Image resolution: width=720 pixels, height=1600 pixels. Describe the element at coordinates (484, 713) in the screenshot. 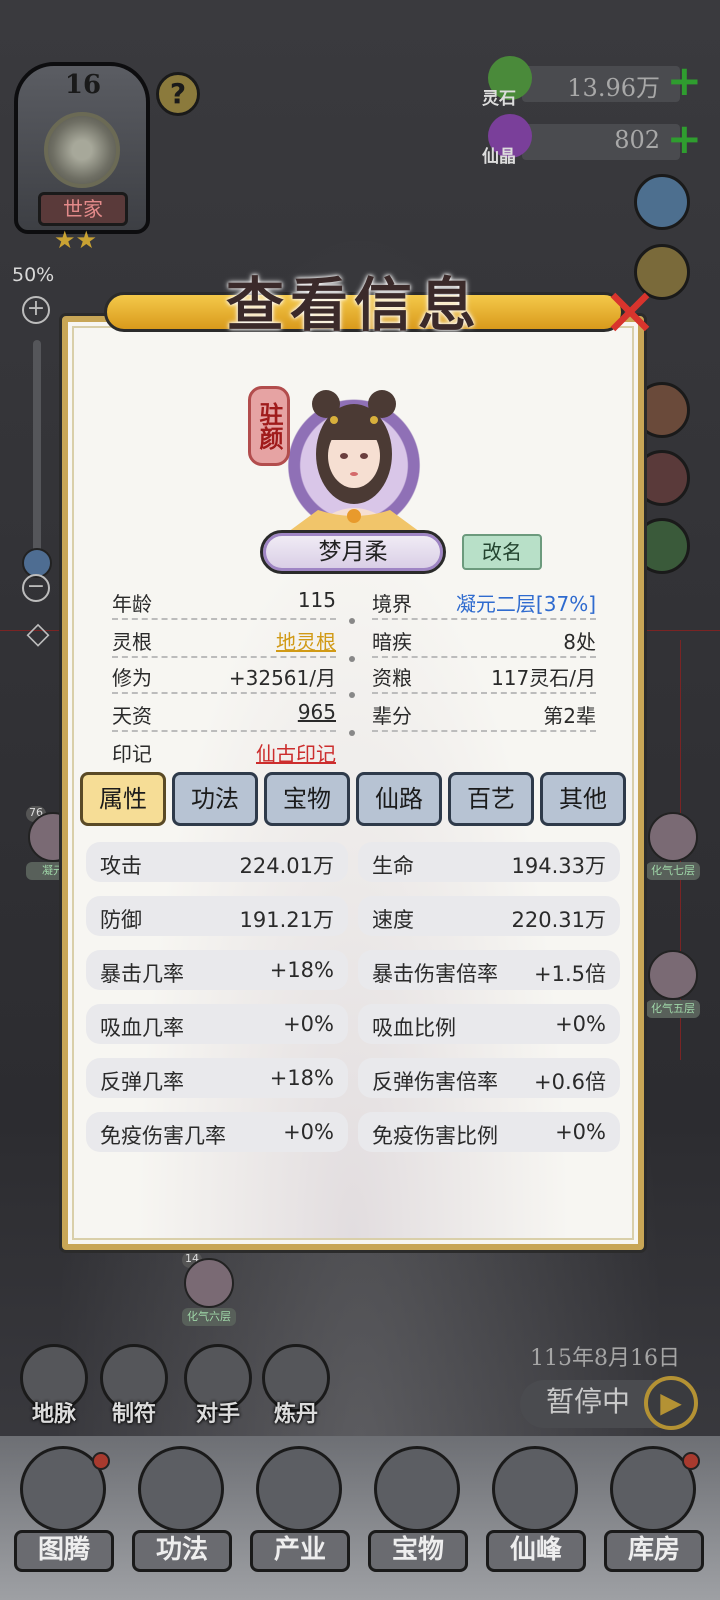

I see `info-generation: 辈分 第2辈` at that location.